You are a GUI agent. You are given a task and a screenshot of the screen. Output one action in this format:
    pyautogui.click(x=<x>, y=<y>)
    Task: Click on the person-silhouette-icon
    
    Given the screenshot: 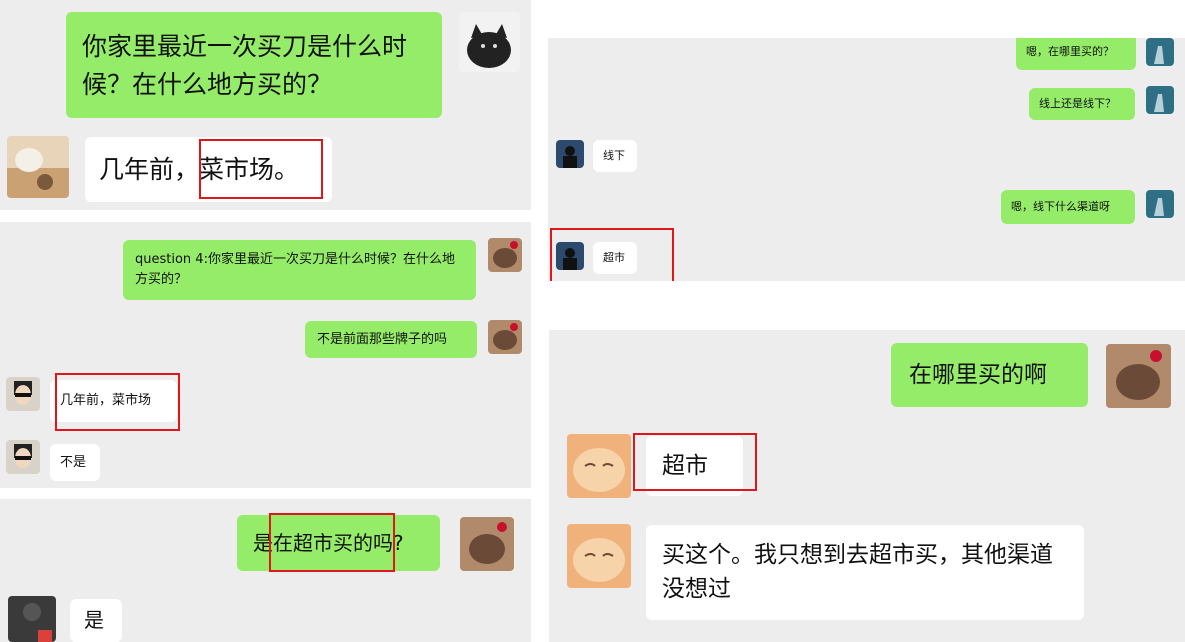 What is the action you would take?
    pyautogui.click(x=570, y=157)
    